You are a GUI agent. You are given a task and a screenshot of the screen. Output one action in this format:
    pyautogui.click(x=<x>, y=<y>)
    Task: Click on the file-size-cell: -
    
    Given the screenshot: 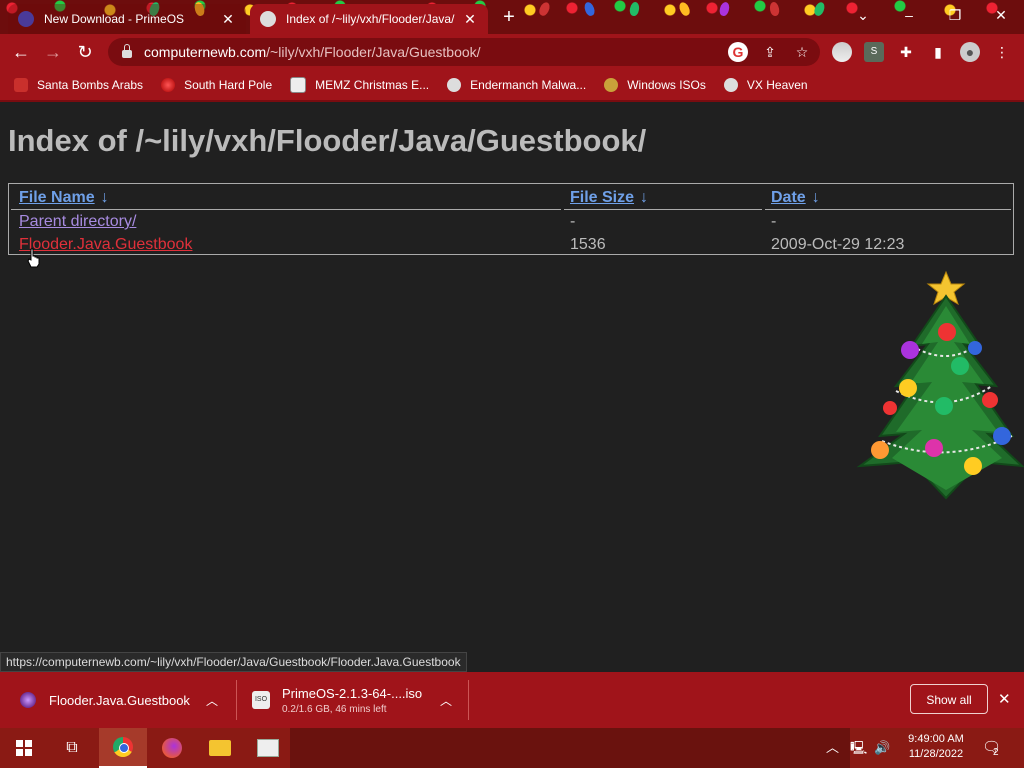 What is the action you would take?
    pyautogui.click(x=573, y=221)
    